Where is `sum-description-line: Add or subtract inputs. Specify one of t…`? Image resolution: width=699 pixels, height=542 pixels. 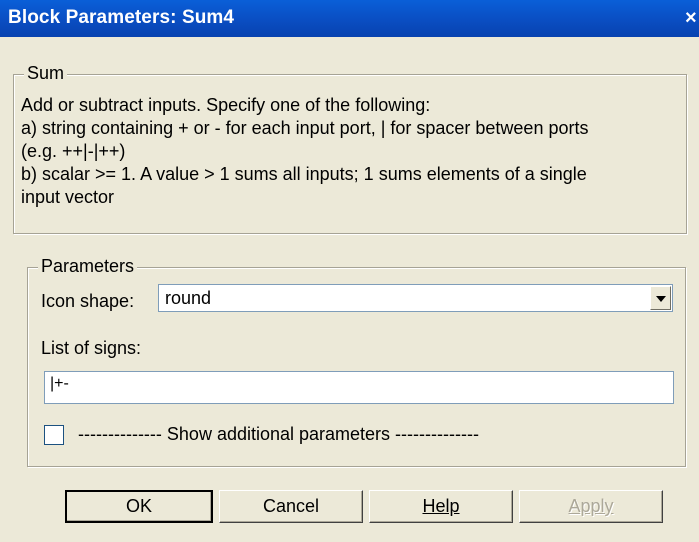
sum-description-line: Add or subtract inputs. Specify one of t… is located at coordinates (226, 105).